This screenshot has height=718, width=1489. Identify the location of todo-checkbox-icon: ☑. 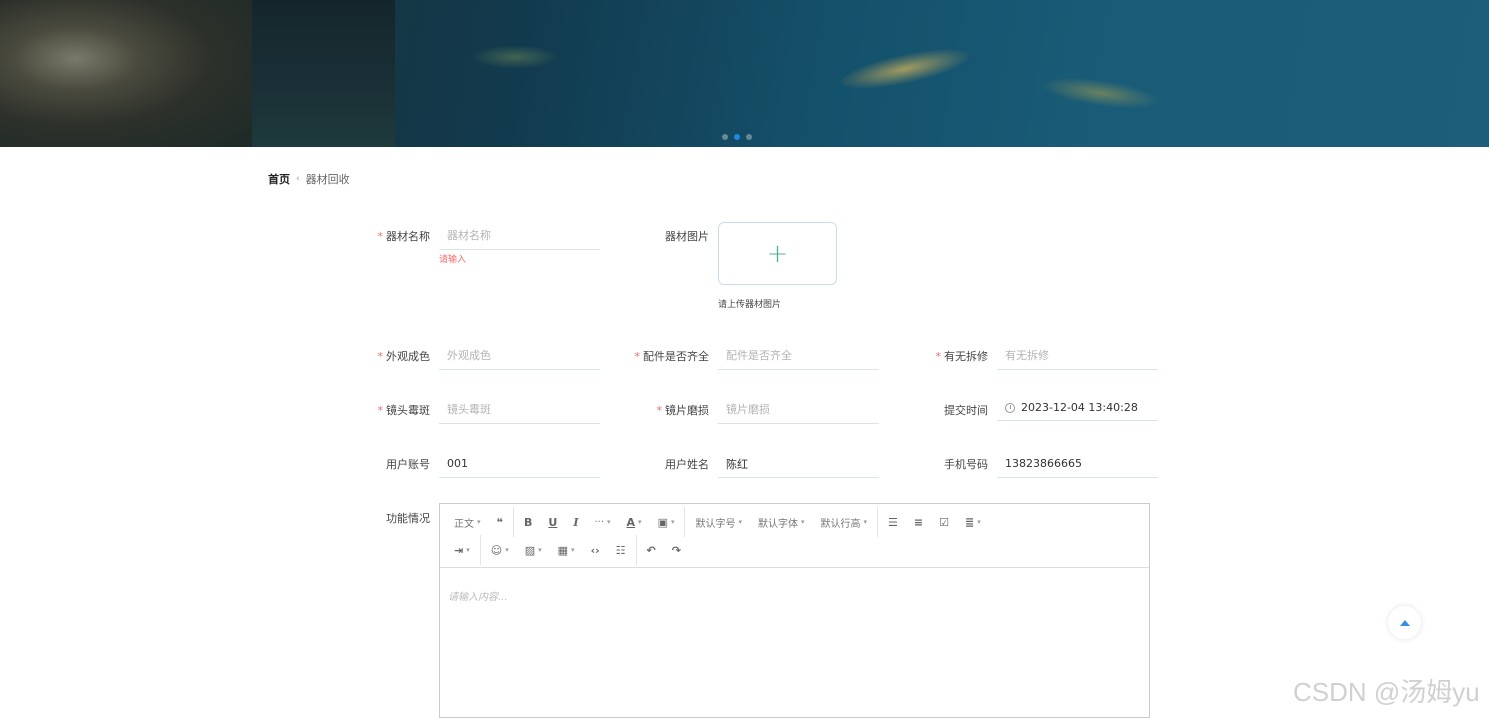
(944, 522).